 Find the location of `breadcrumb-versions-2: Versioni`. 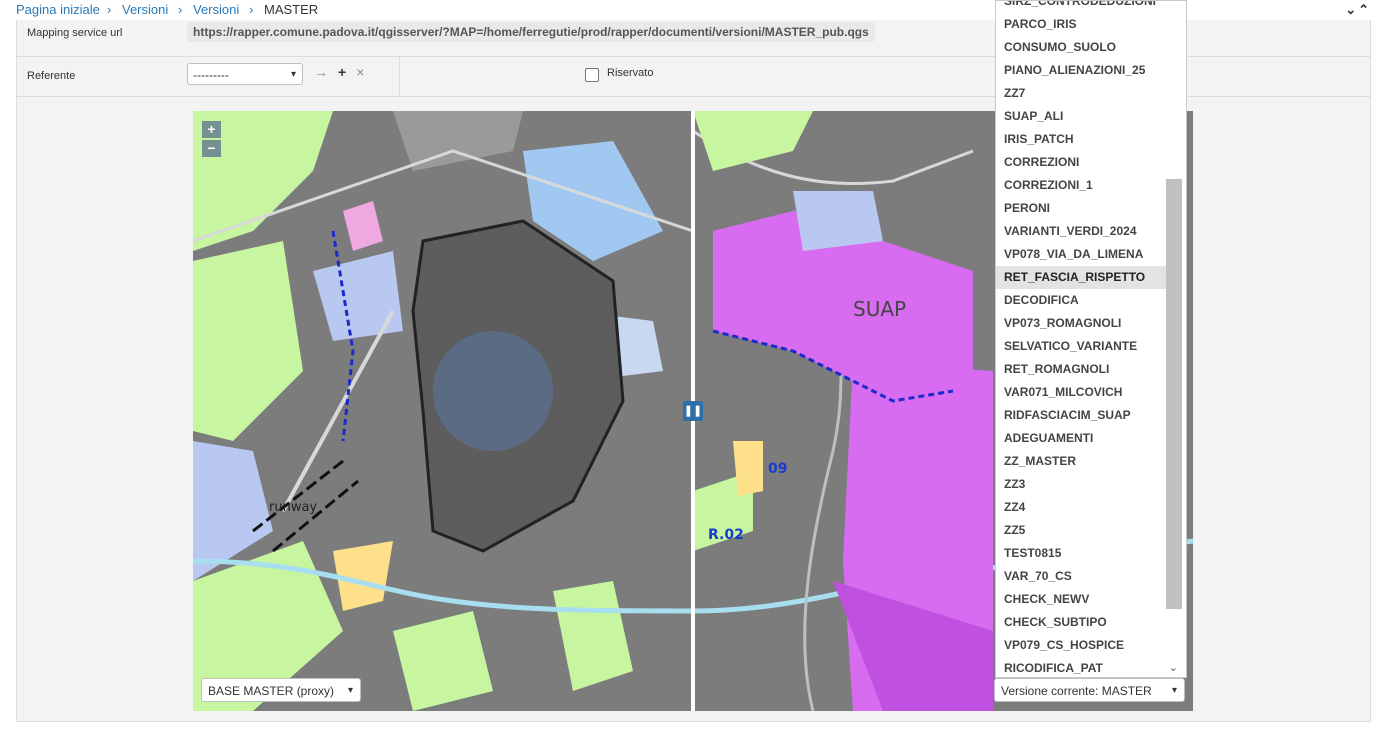

breadcrumb-versions-2: Versioni is located at coordinates (216, 9).